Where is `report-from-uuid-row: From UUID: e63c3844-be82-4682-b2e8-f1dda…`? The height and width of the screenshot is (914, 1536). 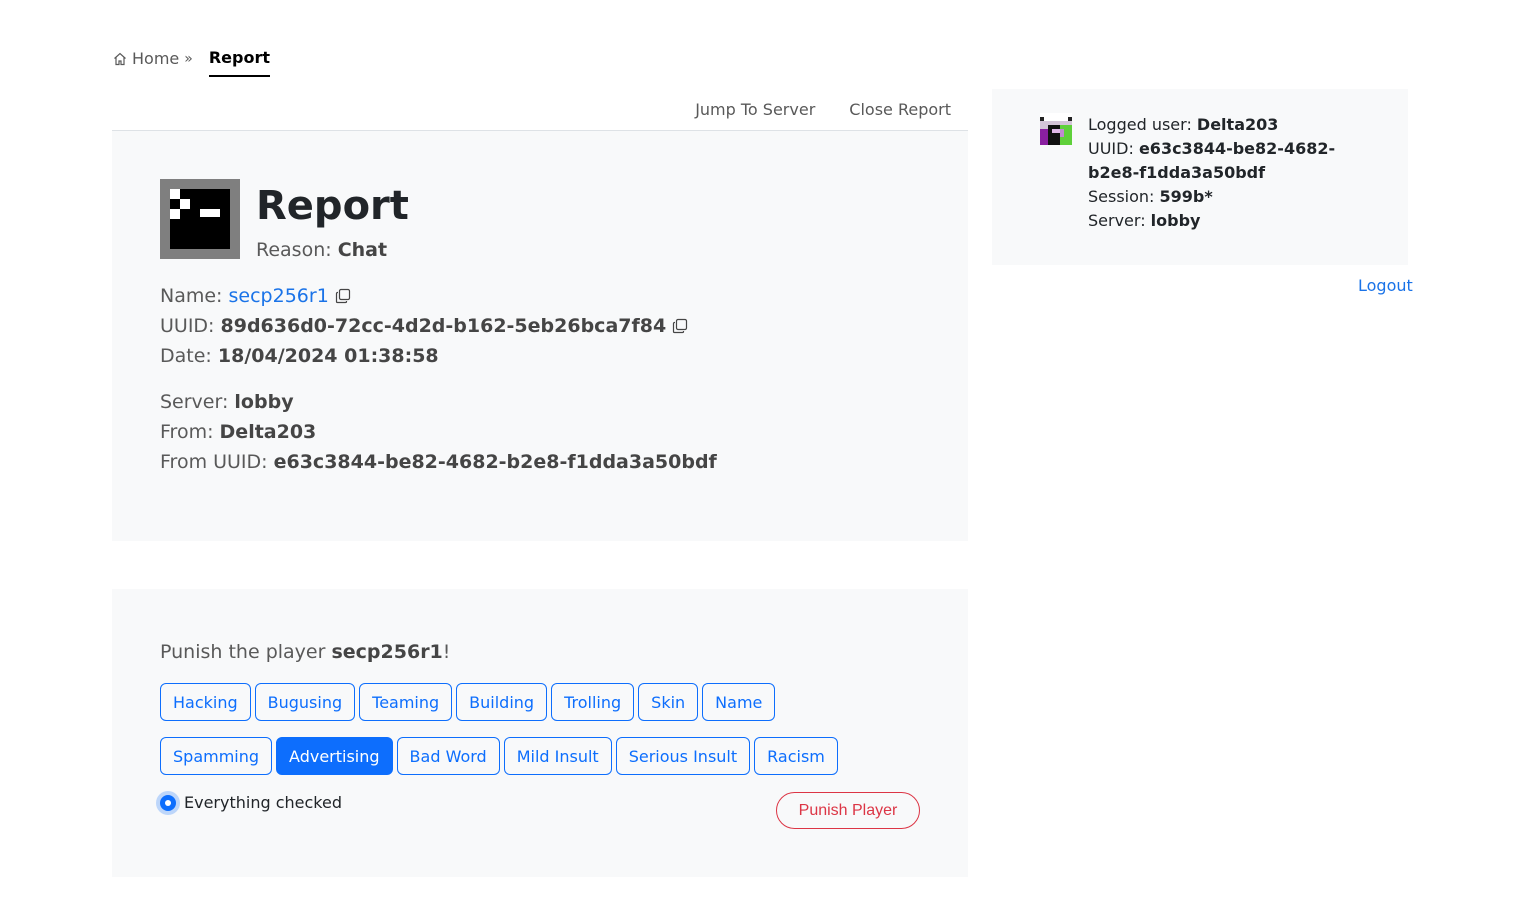 report-from-uuid-row: From UUID: e63c3844-be82-4682-b2e8-f1dda… is located at coordinates (438, 462).